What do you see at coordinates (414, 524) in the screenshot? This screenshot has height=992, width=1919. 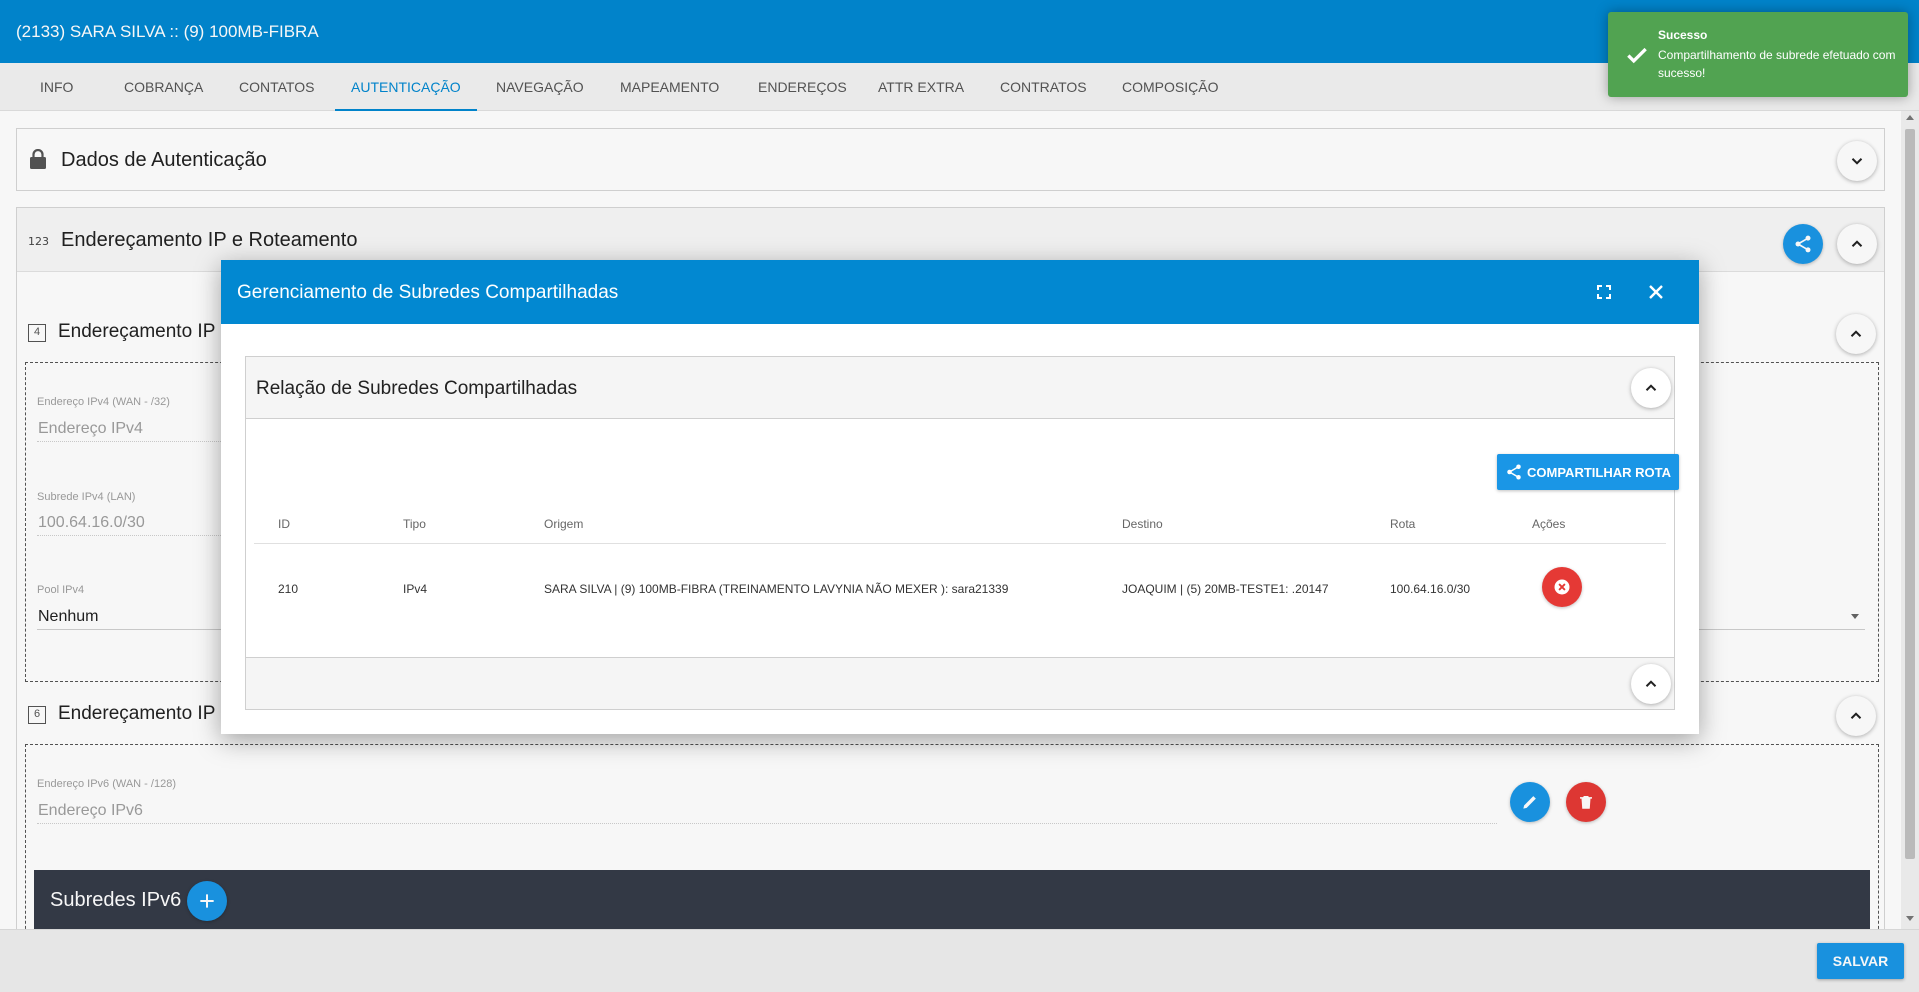 I see `column-header-tipo: Tipo` at bounding box center [414, 524].